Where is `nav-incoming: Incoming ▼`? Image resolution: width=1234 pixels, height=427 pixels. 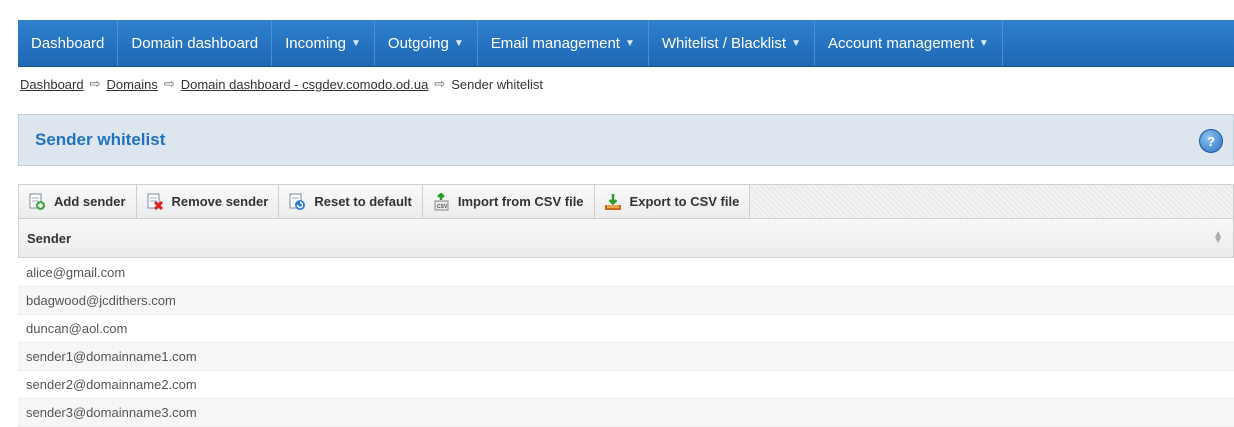 nav-incoming: Incoming ▼ is located at coordinates (323, 43).